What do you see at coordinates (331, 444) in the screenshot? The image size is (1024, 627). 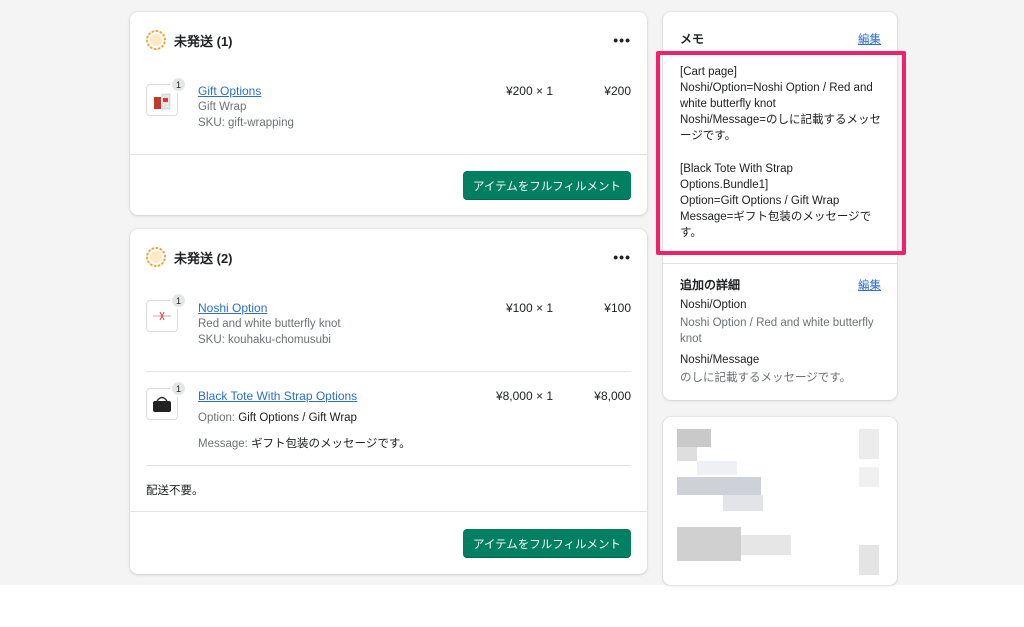 I see `message-value: ギフト包装のメッセージです。` at bounding box center [331, 444].